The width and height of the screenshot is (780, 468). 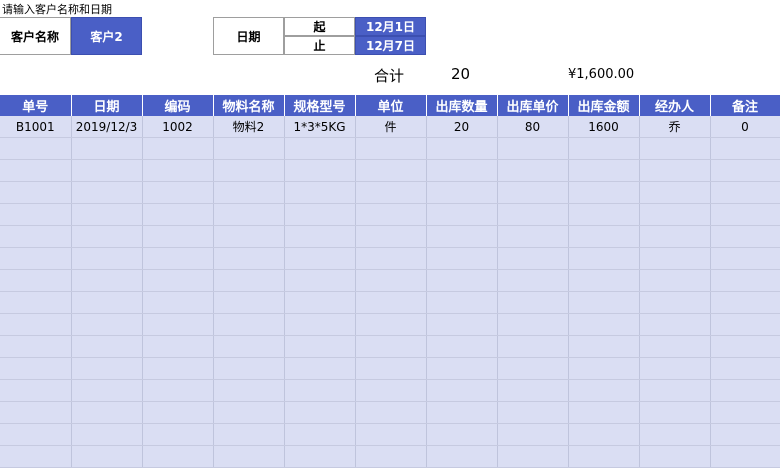 I want to click on column-header: 经办人, so click(x=675, y=105).